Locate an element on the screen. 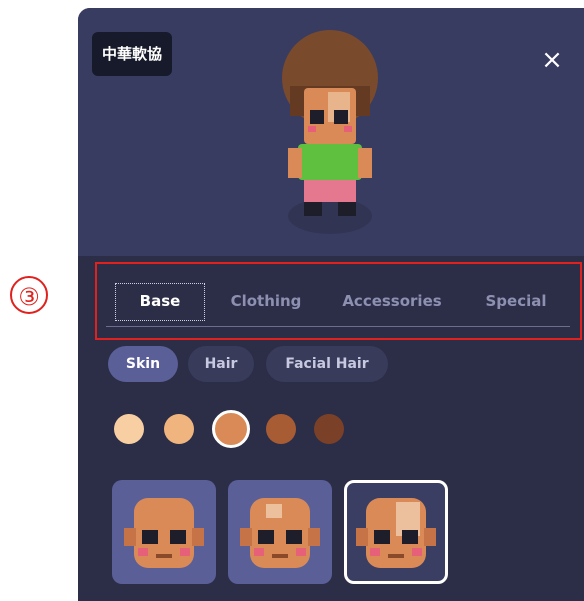 This screenshot has height=601, width=584. skin-option-spotted-heavy is located at coordinates (396, 532).